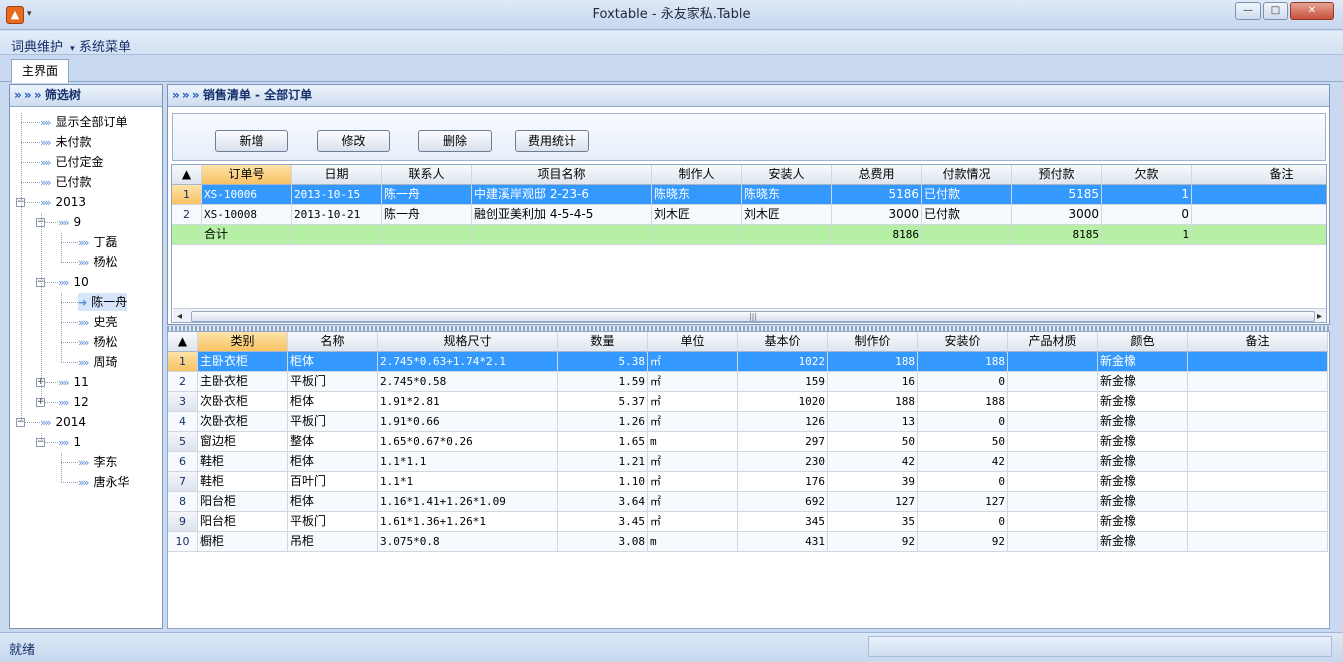 The image size is (1343, 662). What do you see at coordinates (427, 215) in the screenshot?
I see `table-cell: 陈一舟` at bounding box center [427, 215].